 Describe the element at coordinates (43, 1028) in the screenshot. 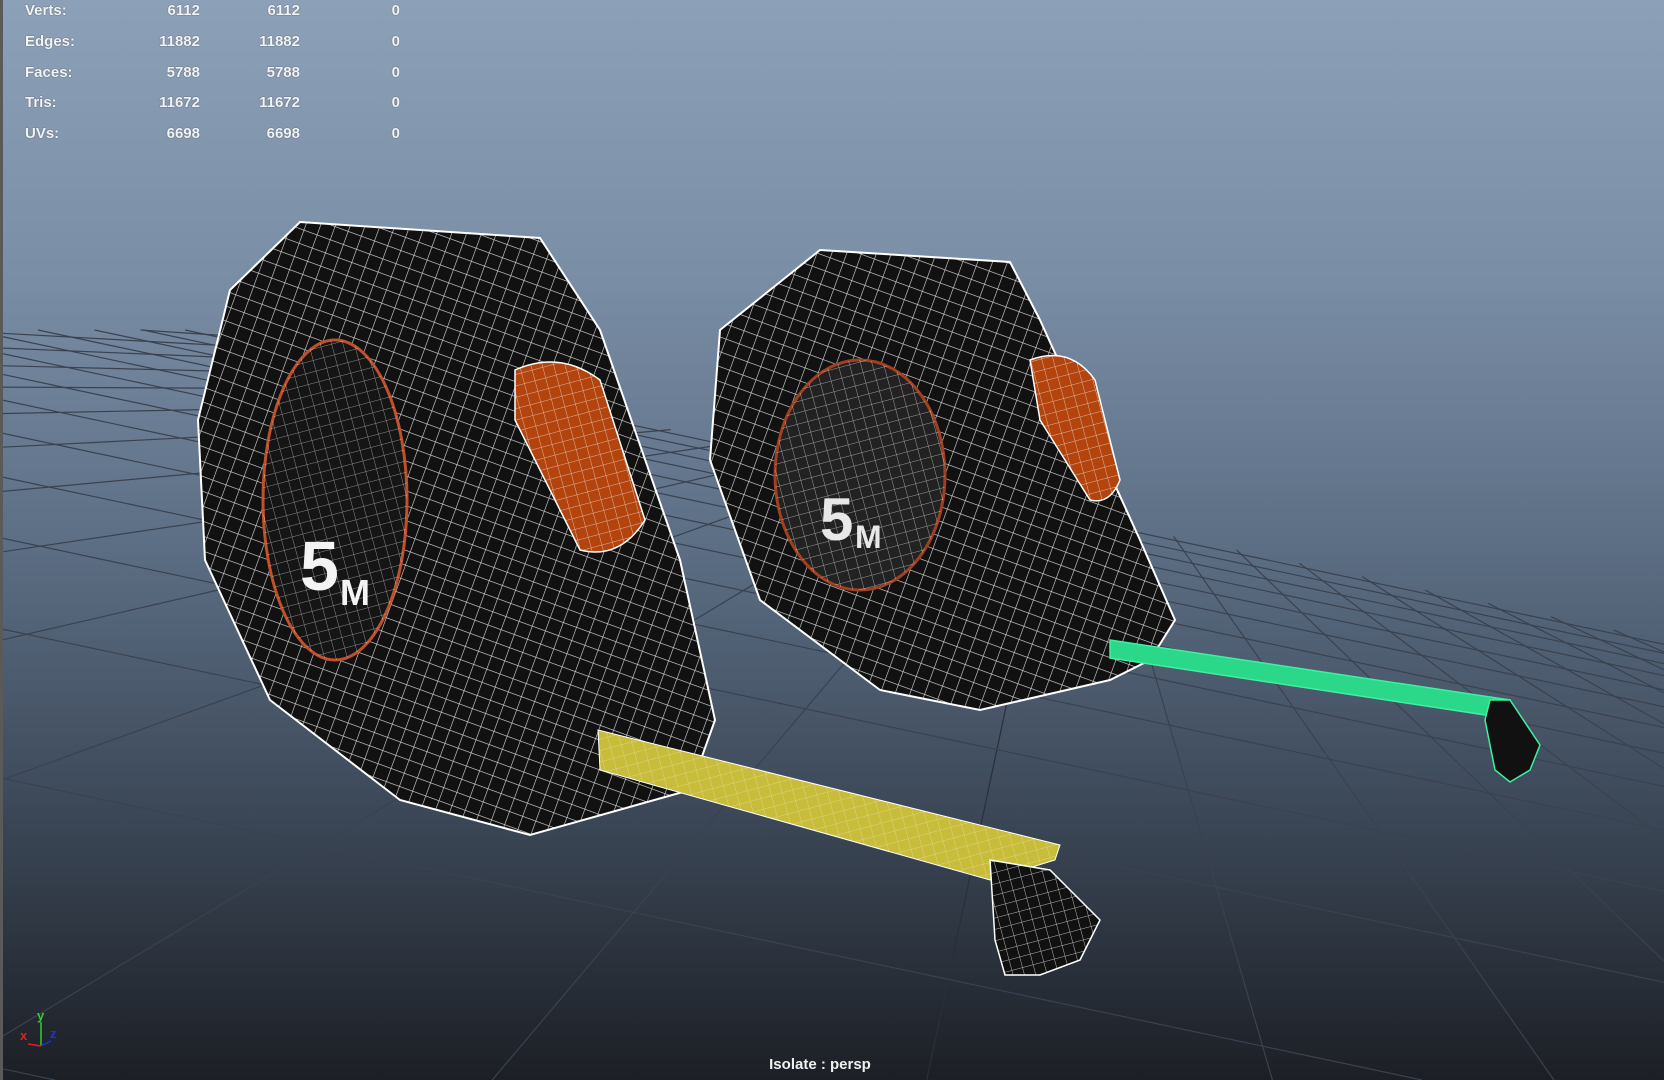

I see `axis-gizmo: y x z` at that location.